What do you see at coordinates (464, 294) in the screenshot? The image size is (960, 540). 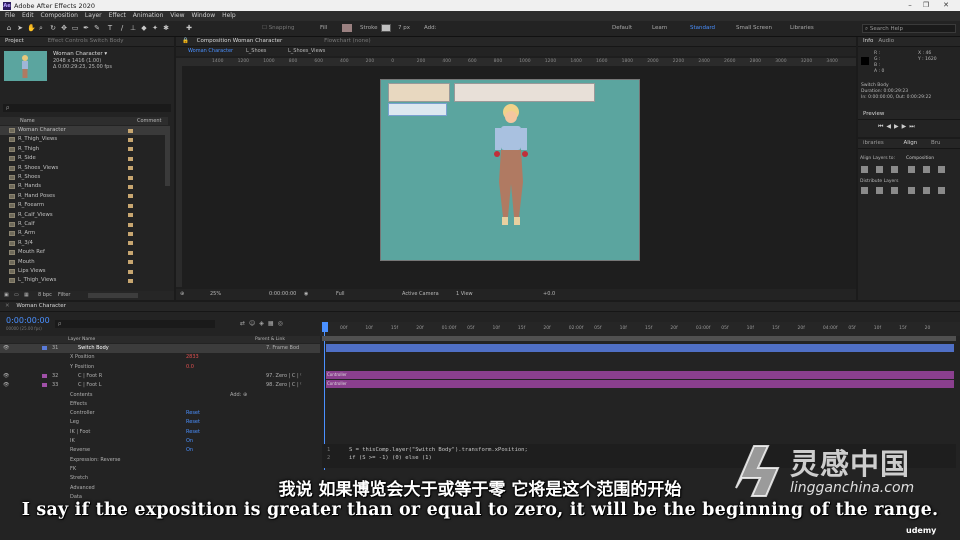 I see `view-dropdown: 1 View` at bounding box center [464, 294].